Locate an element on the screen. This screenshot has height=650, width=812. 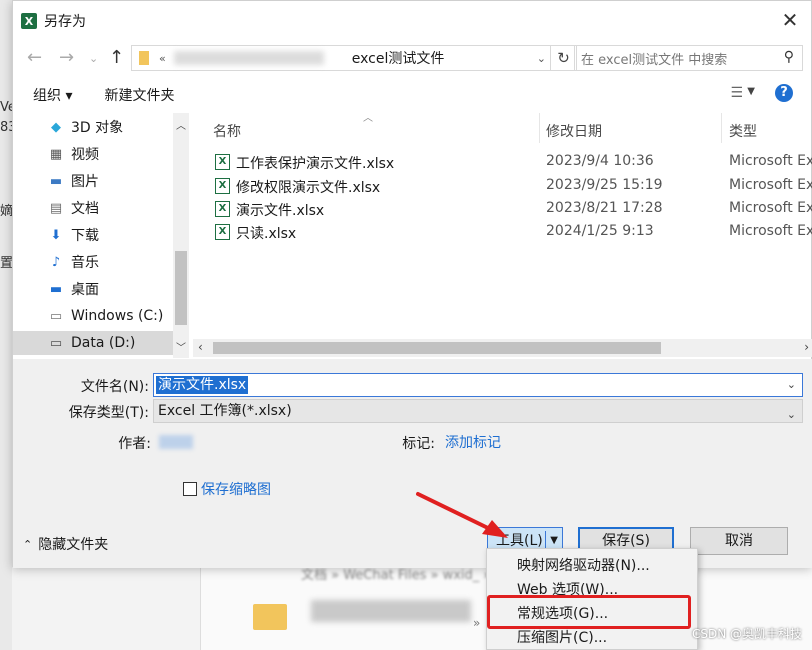
file-date: 2023/8/21 17:28 is located at coordinates (604, 208).